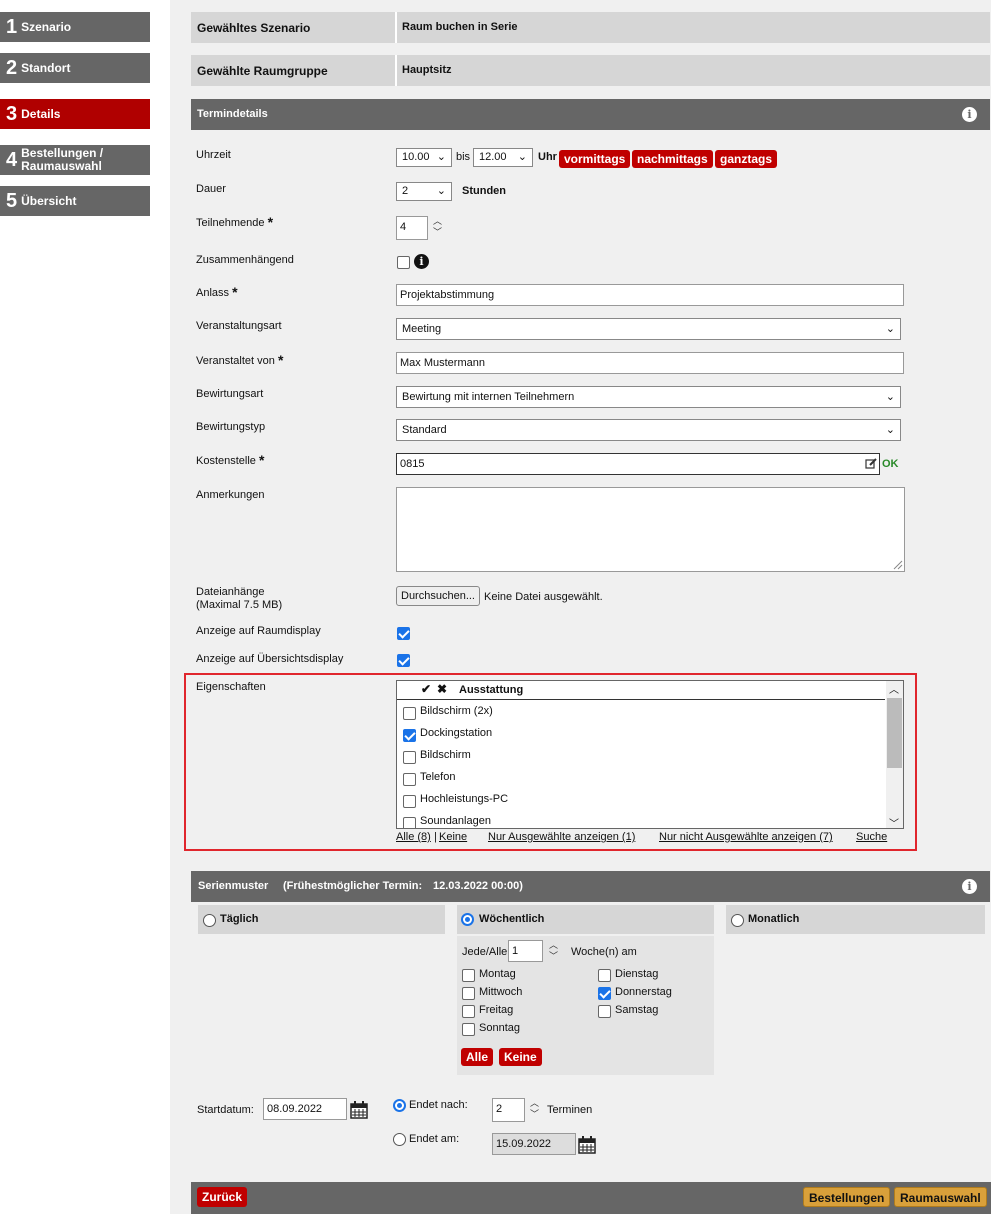  What do you see at coordinates (412, 228) in the screenshot?
I see `teilnehmende-input: 4` at bounding box center [412, 228].